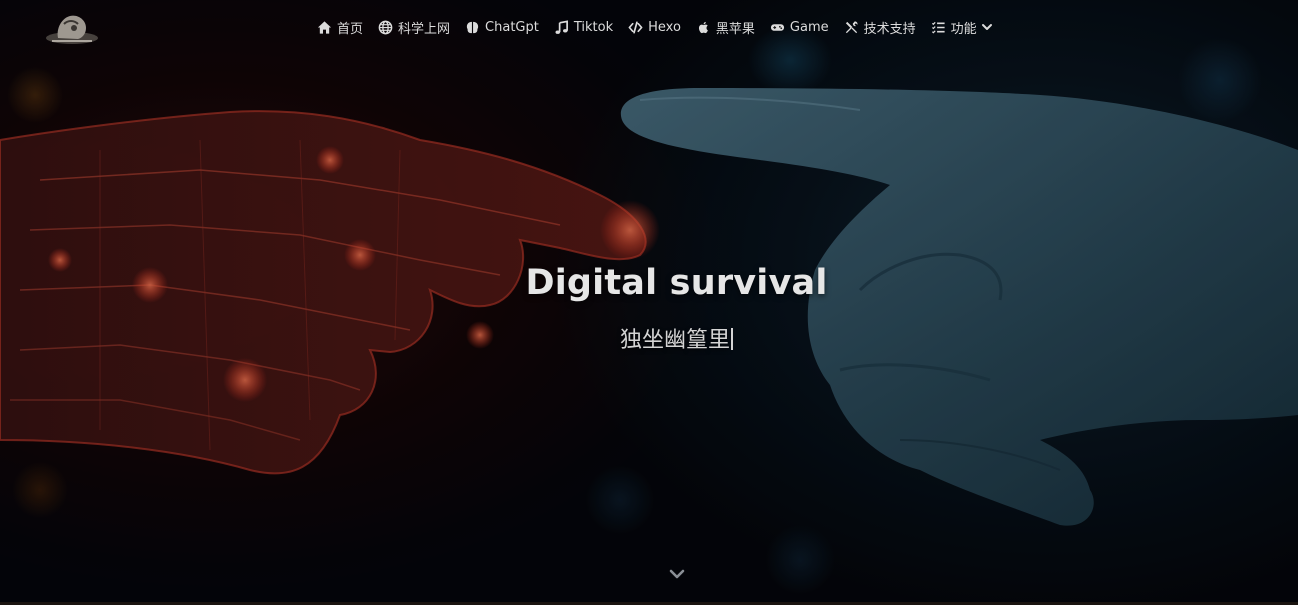 Image resolution: width=1298 pixels, height=605 pixels. What do you see at coordinates (938, 27) in the screenshot?
I see `list-icon` at bounding box center [938, 27].